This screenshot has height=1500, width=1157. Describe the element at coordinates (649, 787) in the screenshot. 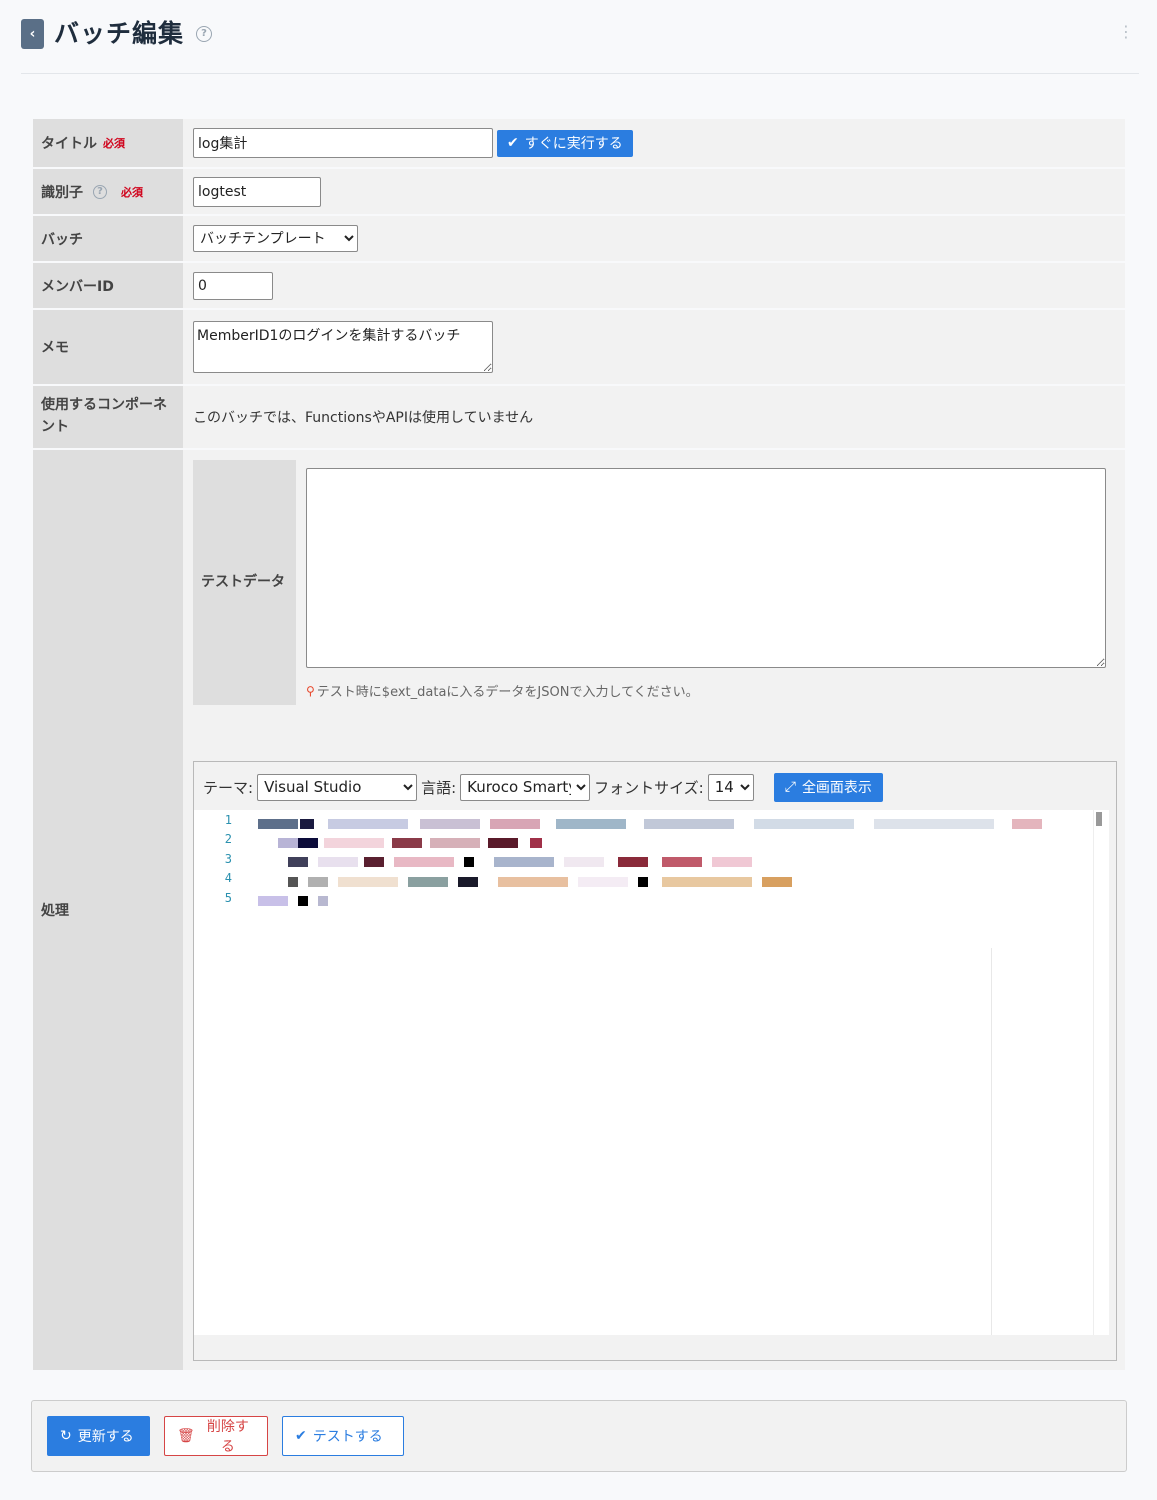

I see `font-size-label: フォントサイズ:` at that location.